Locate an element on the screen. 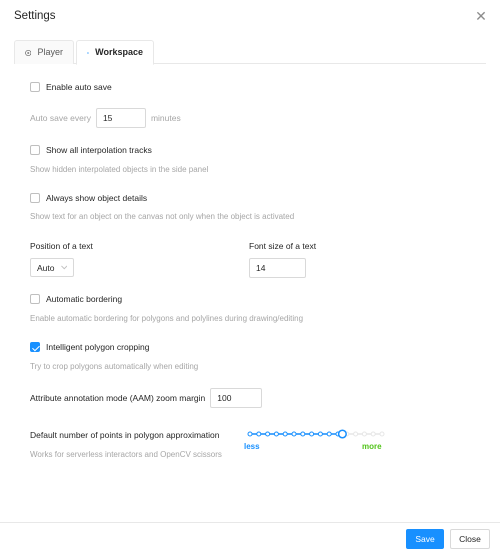 The height and width of the screenshot is (554, 500). polygon-cropping-row: Intelligent polygon cropping is located at coordinates (90, 347).